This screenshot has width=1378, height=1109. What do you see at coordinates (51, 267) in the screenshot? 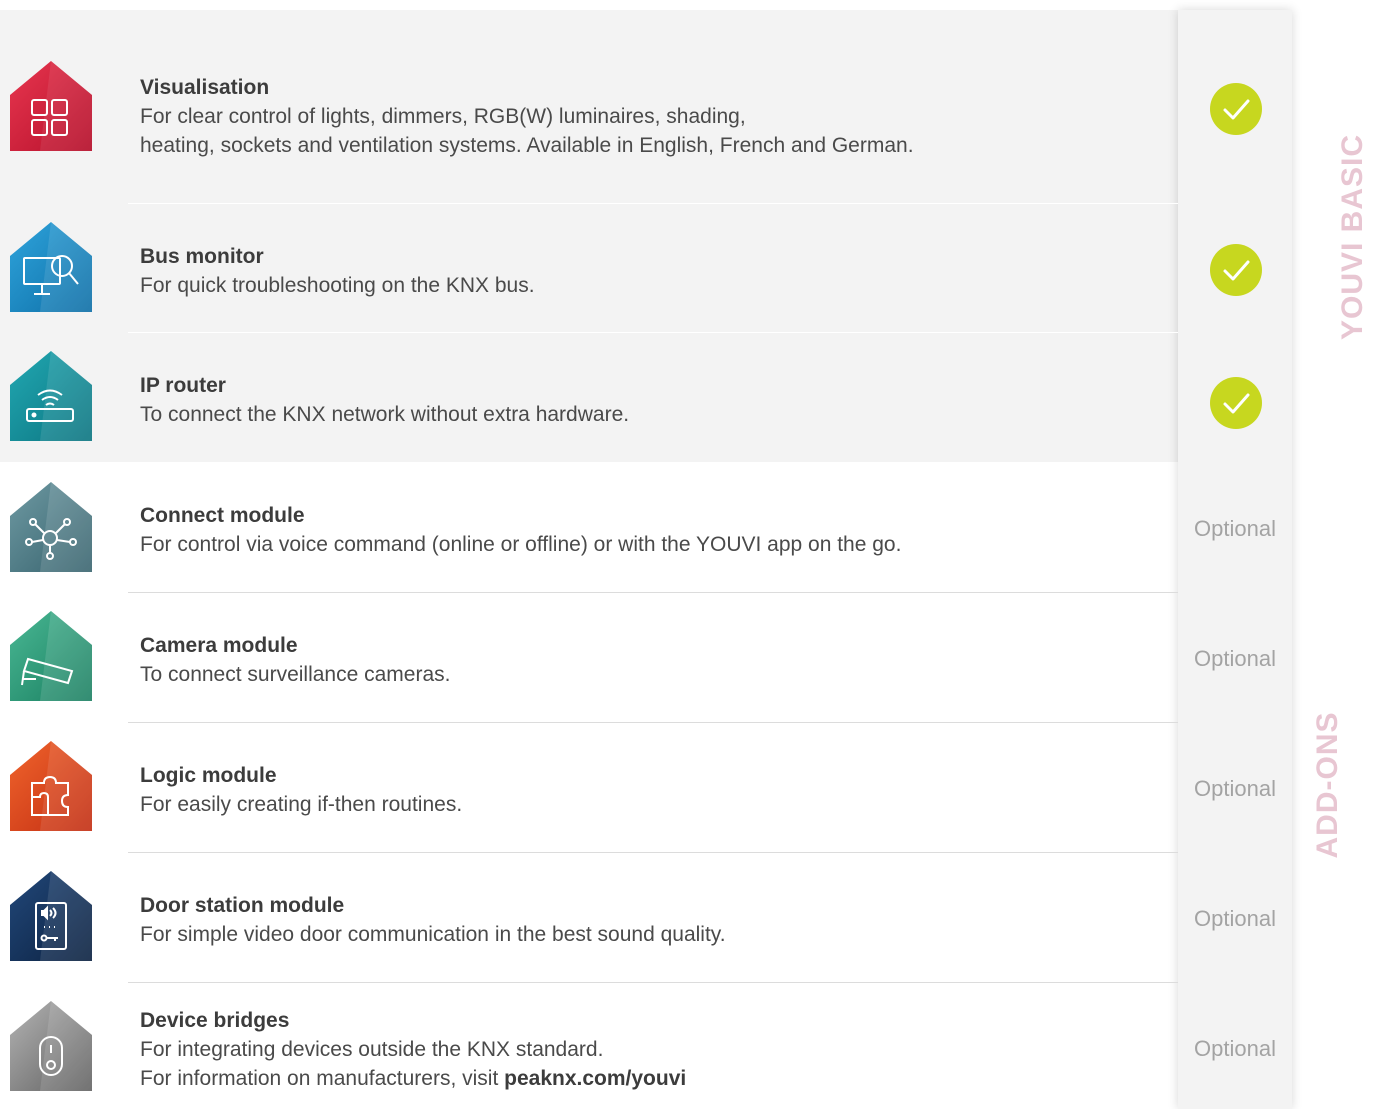
I see `monitor-search-icon` at bounding box center [51, 267].